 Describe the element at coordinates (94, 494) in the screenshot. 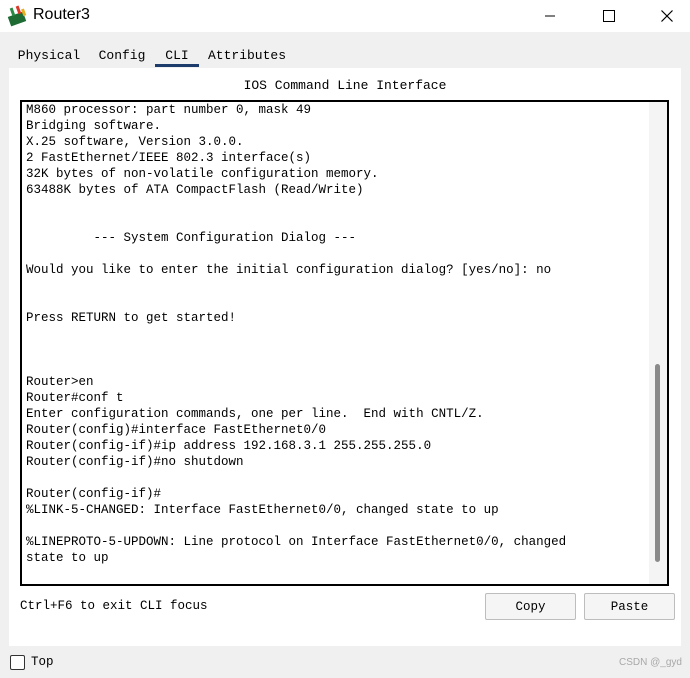

I see `terminal-line: Router(config-if)#` at that location.